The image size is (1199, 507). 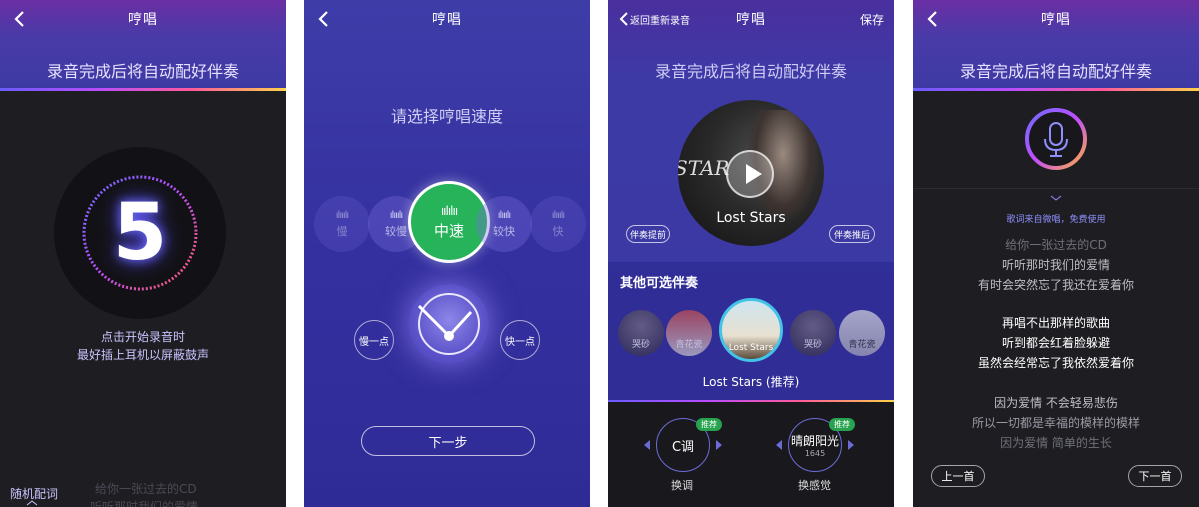 What do you see at coordinates (813, 333) in the screenshot?
I see `accompaniment-thumb-4: 哭砂` at bounding box center [813, 333].